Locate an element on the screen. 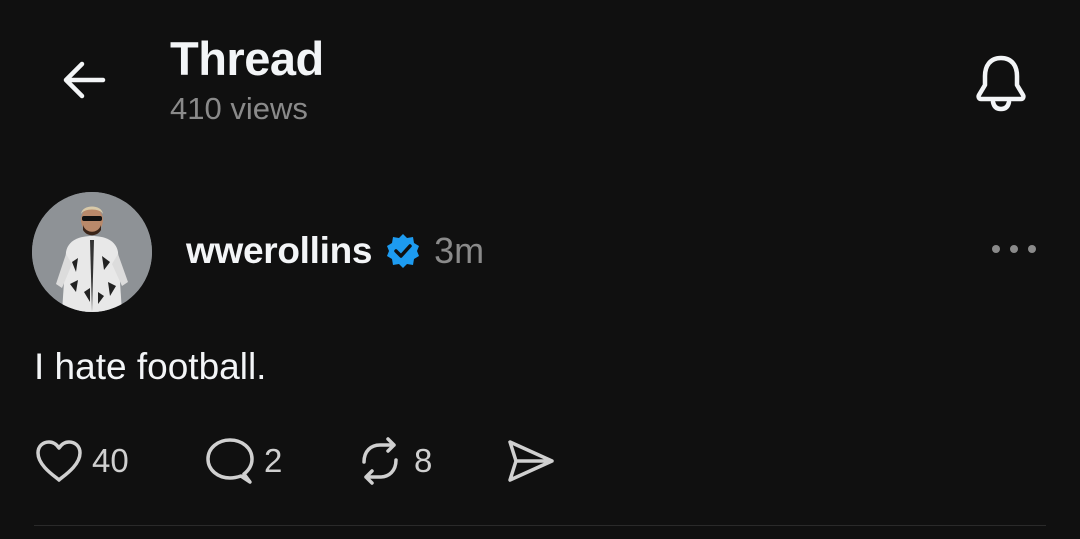  author-row: wwerollins 3m is located at coordinates (335, 251).